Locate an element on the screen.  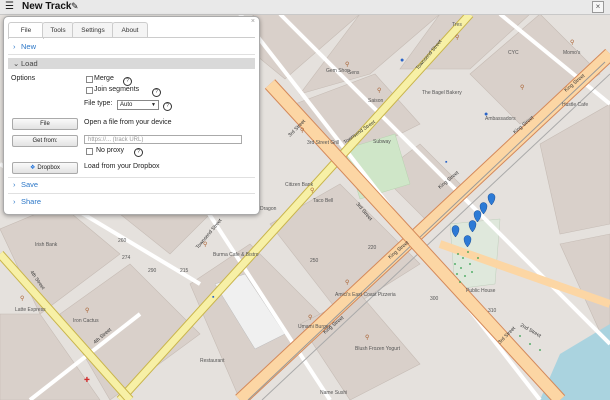
house-number: 260 is located at coordinates (122, 241).